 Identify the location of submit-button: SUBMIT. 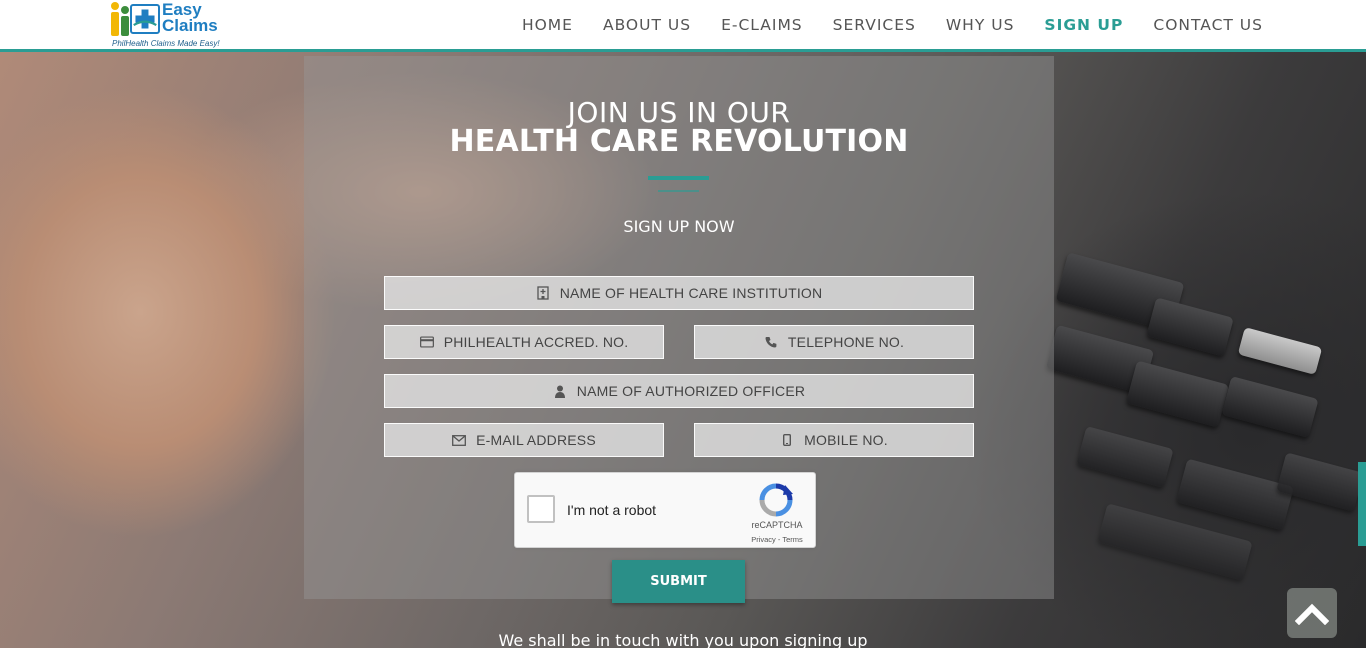
(678, 581).